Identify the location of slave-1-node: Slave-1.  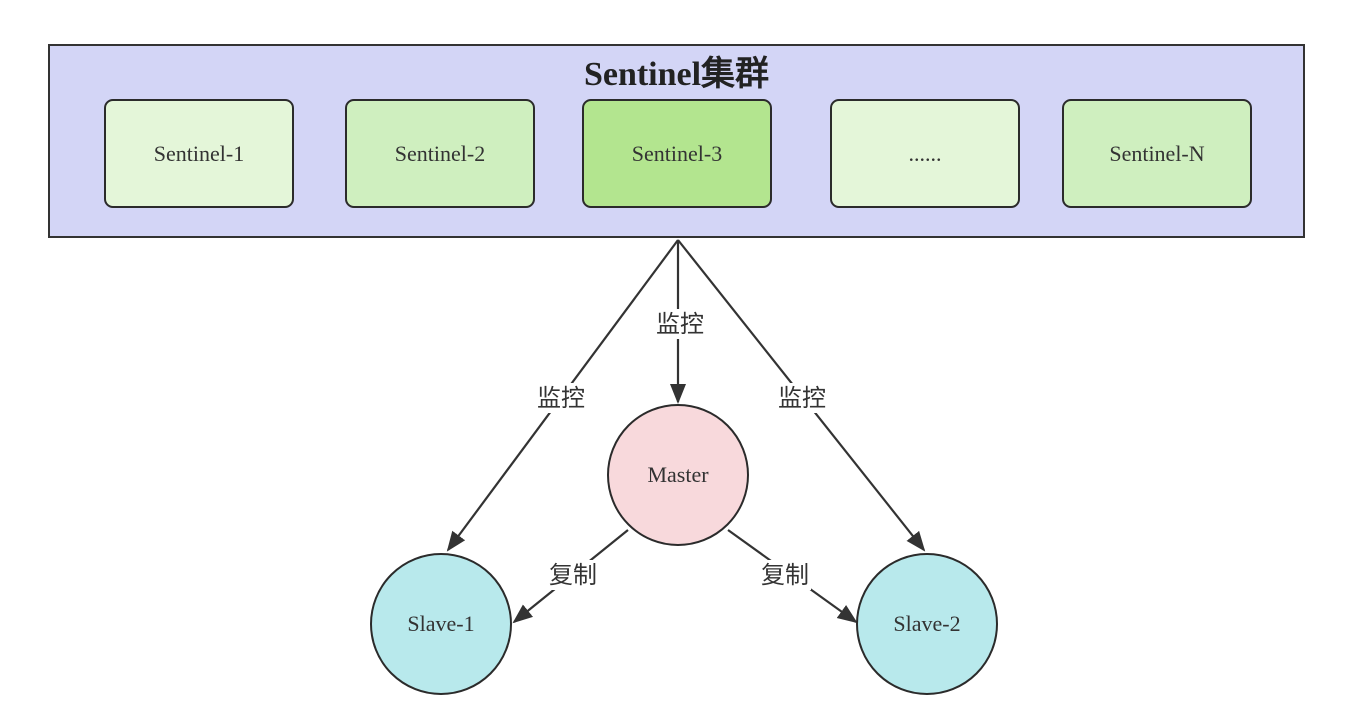
(441, 624).